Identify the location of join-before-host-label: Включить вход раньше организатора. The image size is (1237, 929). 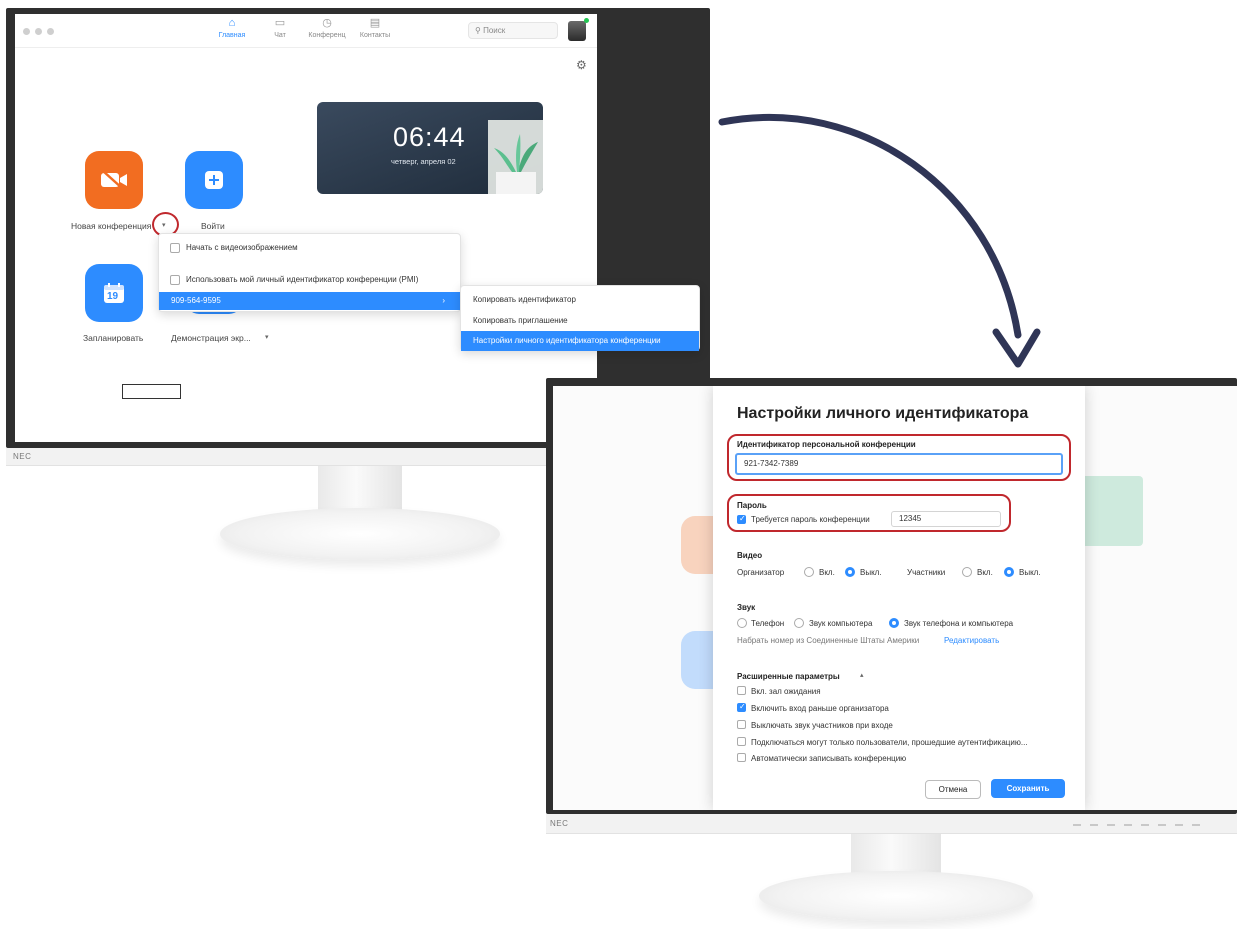
(820, 708).